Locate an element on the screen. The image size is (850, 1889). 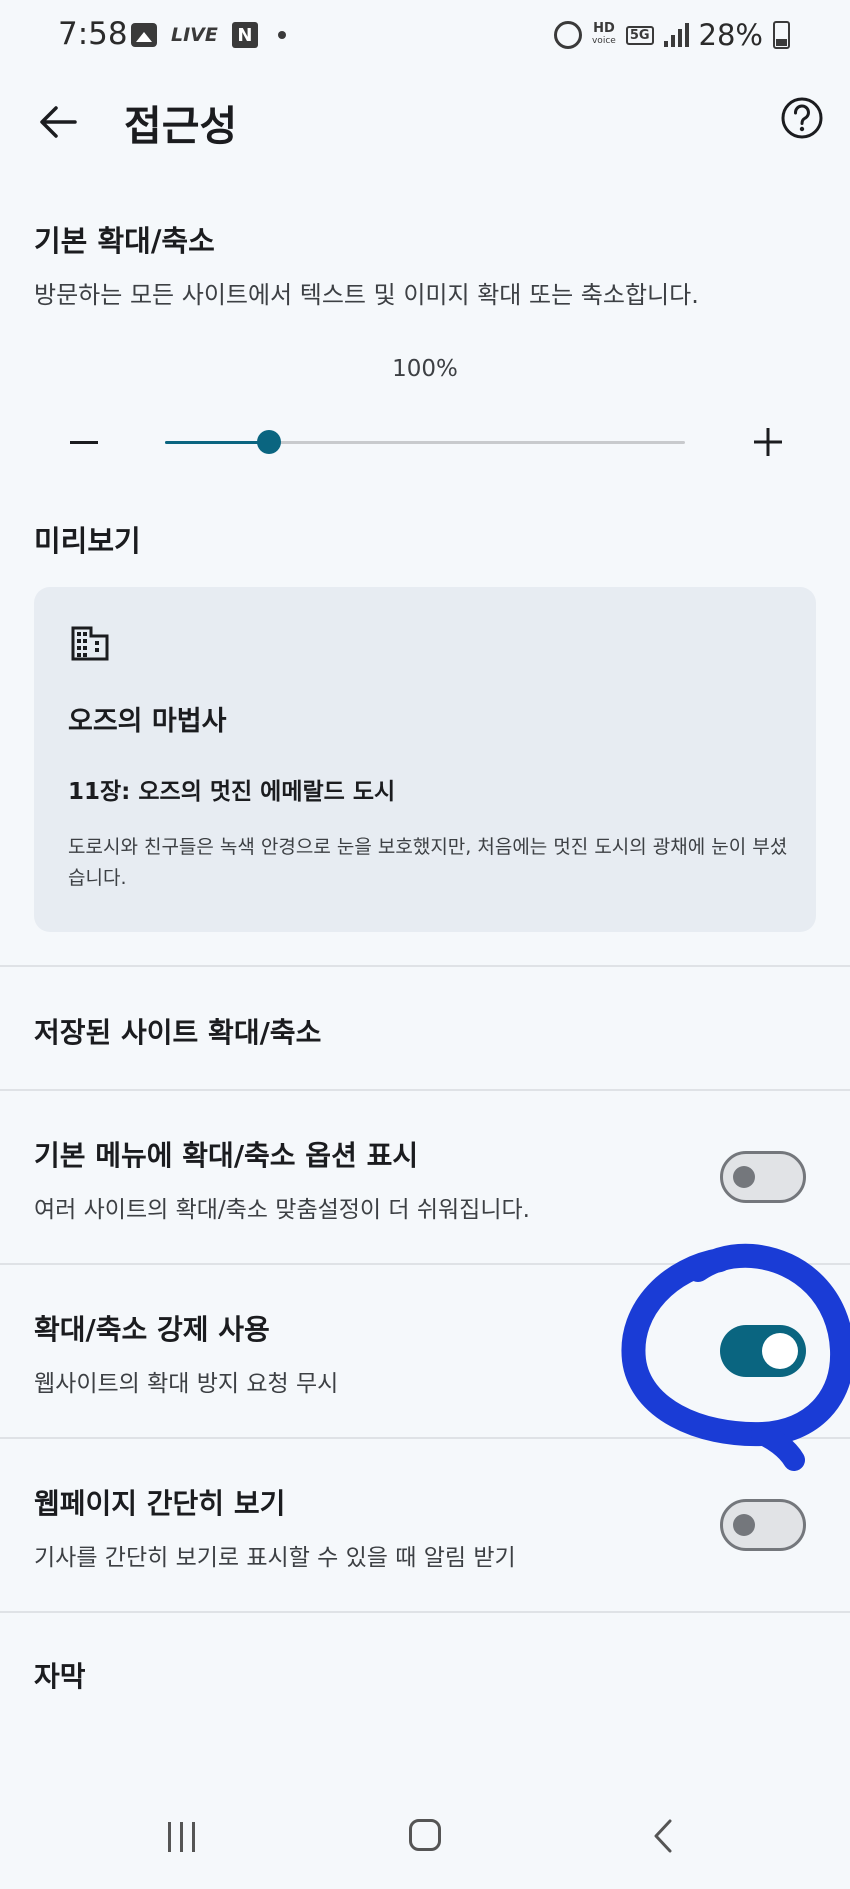
back-button is located at coordinates (58, 122).